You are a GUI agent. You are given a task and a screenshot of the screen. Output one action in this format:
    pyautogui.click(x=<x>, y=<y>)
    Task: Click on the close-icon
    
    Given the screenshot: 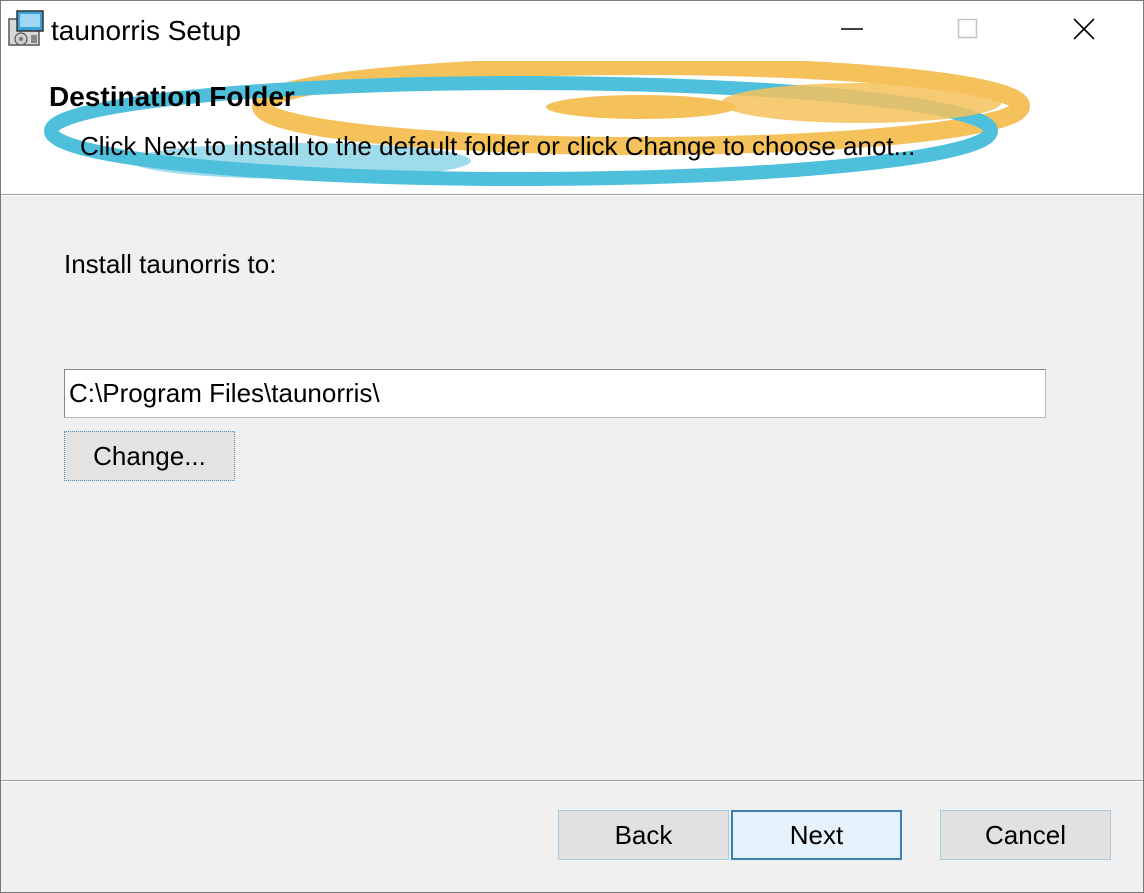 What is the action you would take?
    pyautogui.click(x=1084, y=31)
    